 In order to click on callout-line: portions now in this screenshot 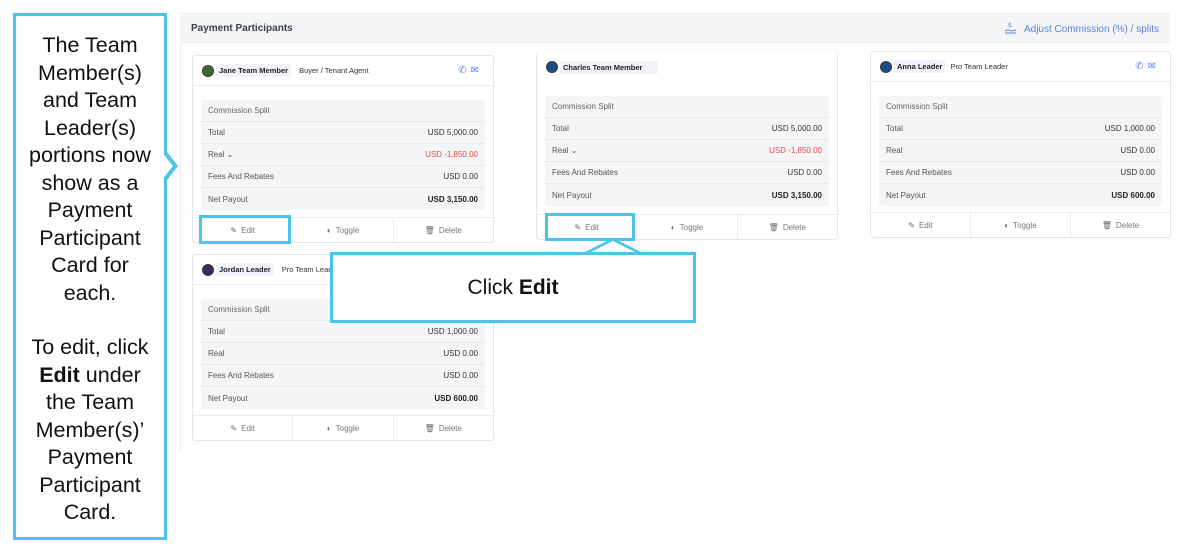, I will do `click(90, 155)`.